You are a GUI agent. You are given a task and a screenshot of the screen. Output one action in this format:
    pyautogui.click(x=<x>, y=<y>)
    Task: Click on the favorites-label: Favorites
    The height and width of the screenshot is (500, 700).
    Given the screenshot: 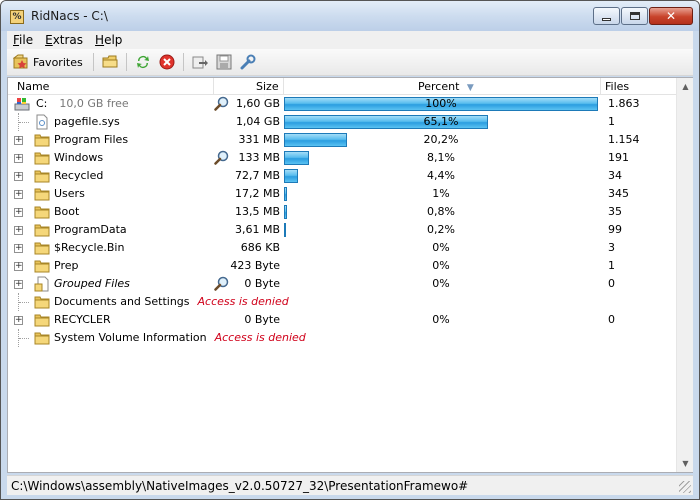 What is the action you would take?
    pyautogui.click(x=58, y=62)
    